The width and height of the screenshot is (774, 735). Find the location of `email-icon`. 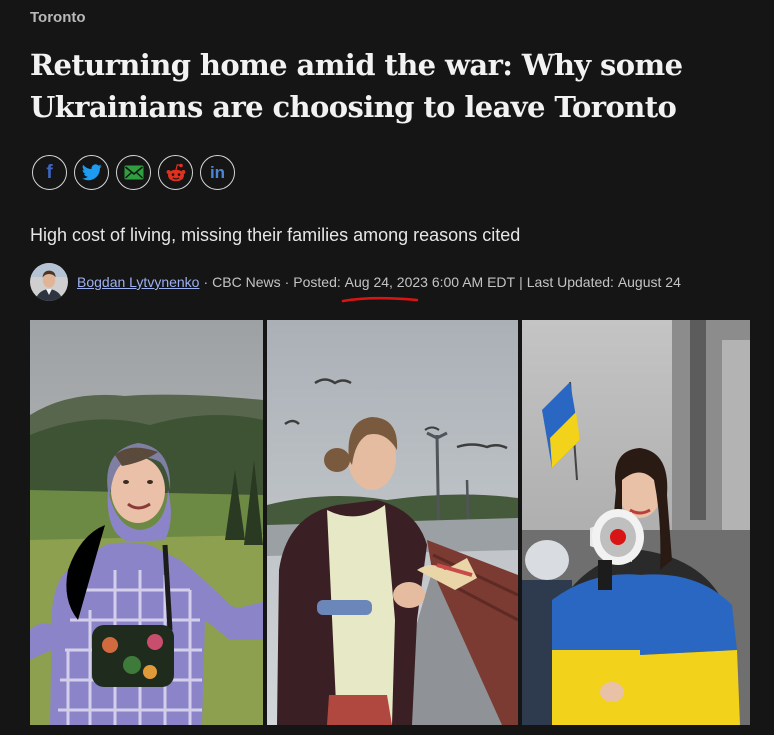

email-icon is located at coordinates (133, 172).